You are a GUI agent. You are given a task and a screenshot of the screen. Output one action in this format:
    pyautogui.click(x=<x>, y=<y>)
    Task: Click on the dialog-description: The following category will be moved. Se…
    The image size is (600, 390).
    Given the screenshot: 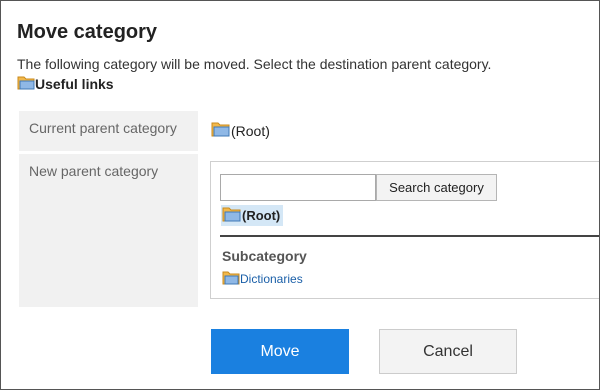 What is the action you would take?
    pyautogui.click(x=254, y=64)
    